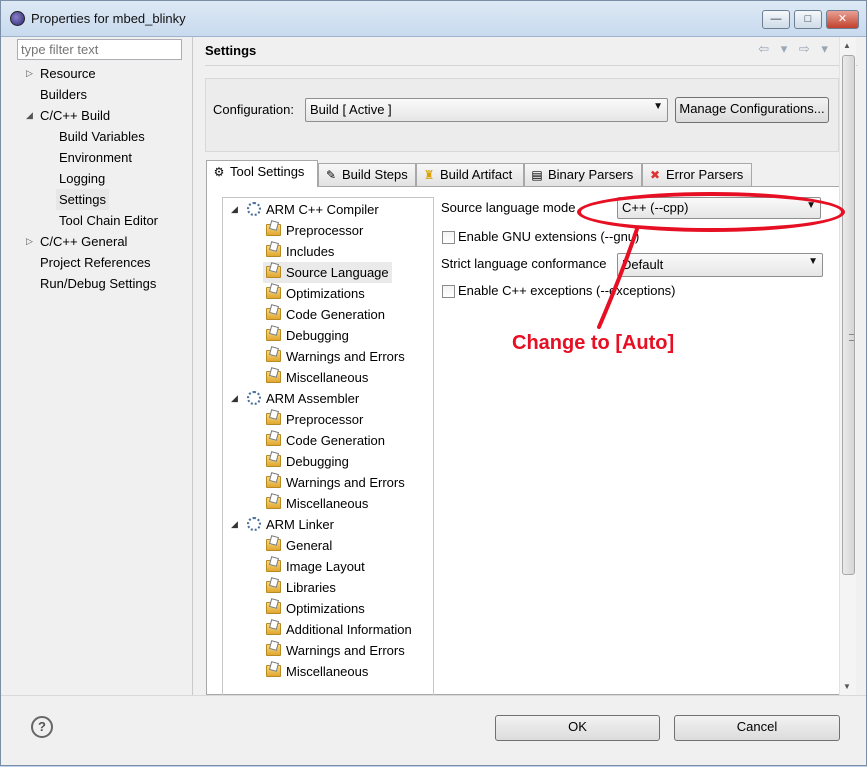 This screenshot has width=867, height=767. Describe the element at coordinates (42, 727) in the screenshot. I see `help-icon: ?` at that location.